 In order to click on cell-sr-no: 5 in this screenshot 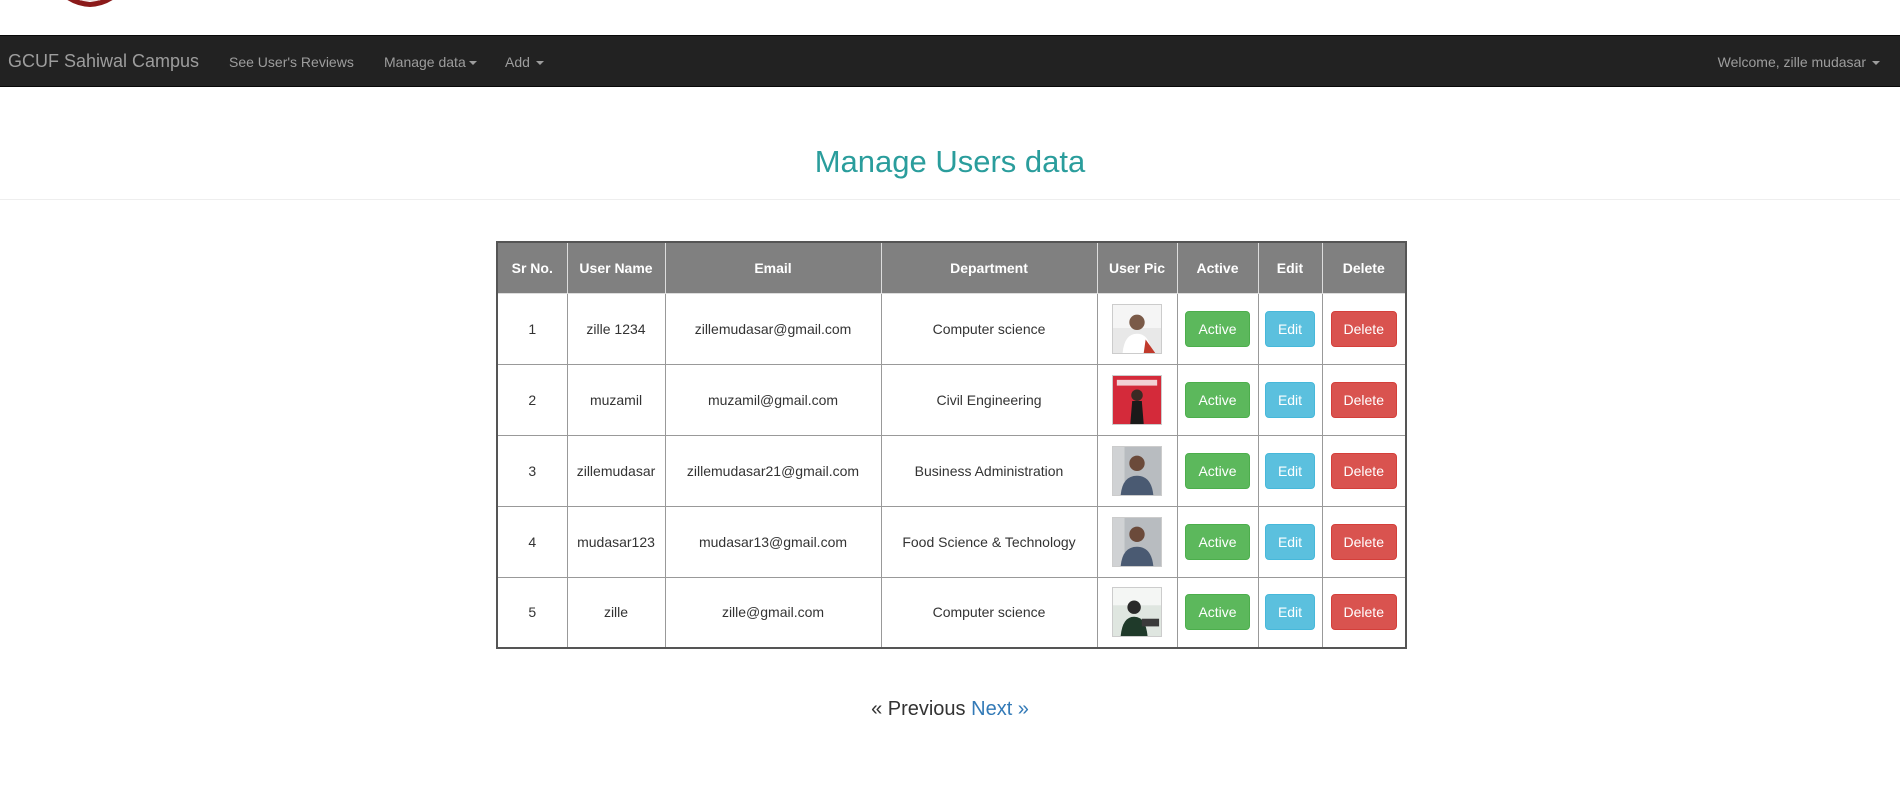, I will do `click(532, 612)`.